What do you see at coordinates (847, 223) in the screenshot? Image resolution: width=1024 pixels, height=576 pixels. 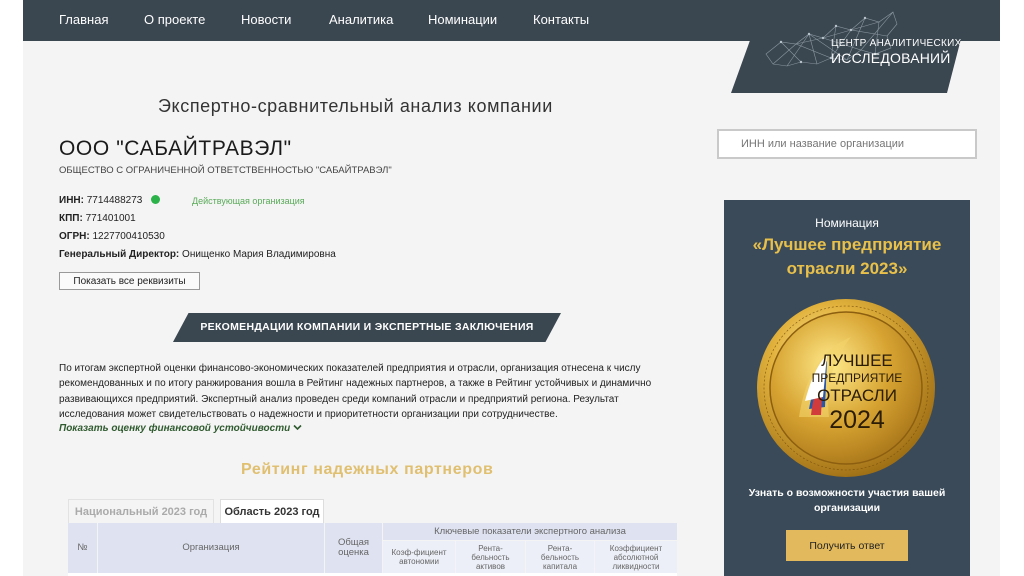 I see `banner-nomination-label: Номинация` at bounding box center [847, 223].